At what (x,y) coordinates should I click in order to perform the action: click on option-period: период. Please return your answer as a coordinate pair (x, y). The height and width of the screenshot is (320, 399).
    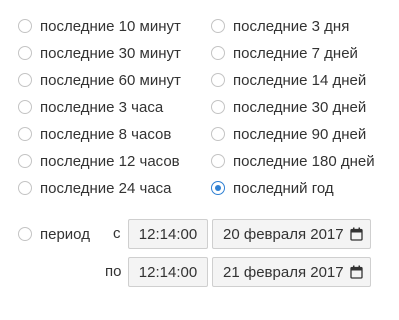
    Looking at the image, I should click on (54, 234).